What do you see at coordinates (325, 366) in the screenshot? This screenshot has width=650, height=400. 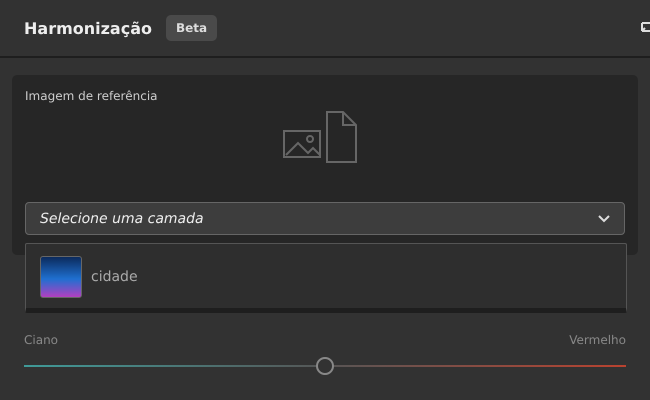 I see `slider-thumb` at bounding box center [325, 366].